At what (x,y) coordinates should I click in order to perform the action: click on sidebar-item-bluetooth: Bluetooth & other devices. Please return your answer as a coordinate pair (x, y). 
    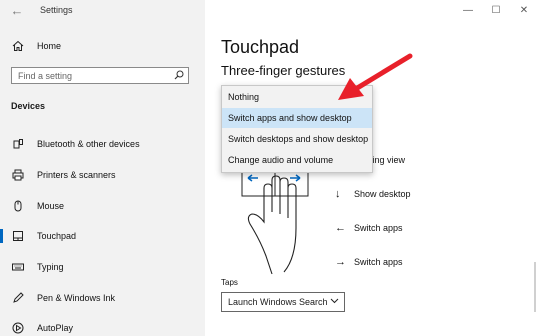
    Looking at the image, I should click on (75, 144).